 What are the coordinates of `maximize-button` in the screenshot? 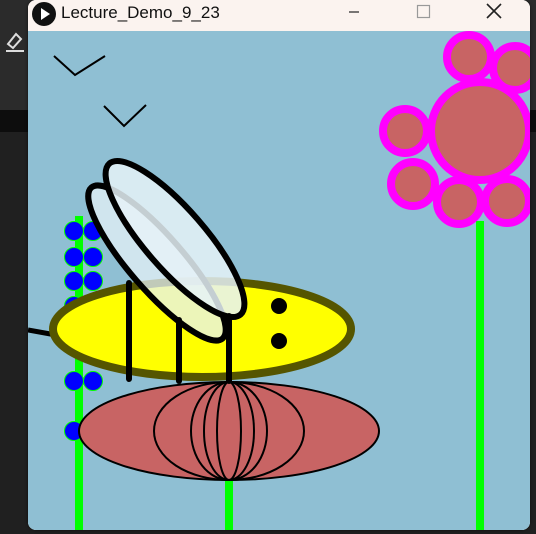 It's located at (423, 15).